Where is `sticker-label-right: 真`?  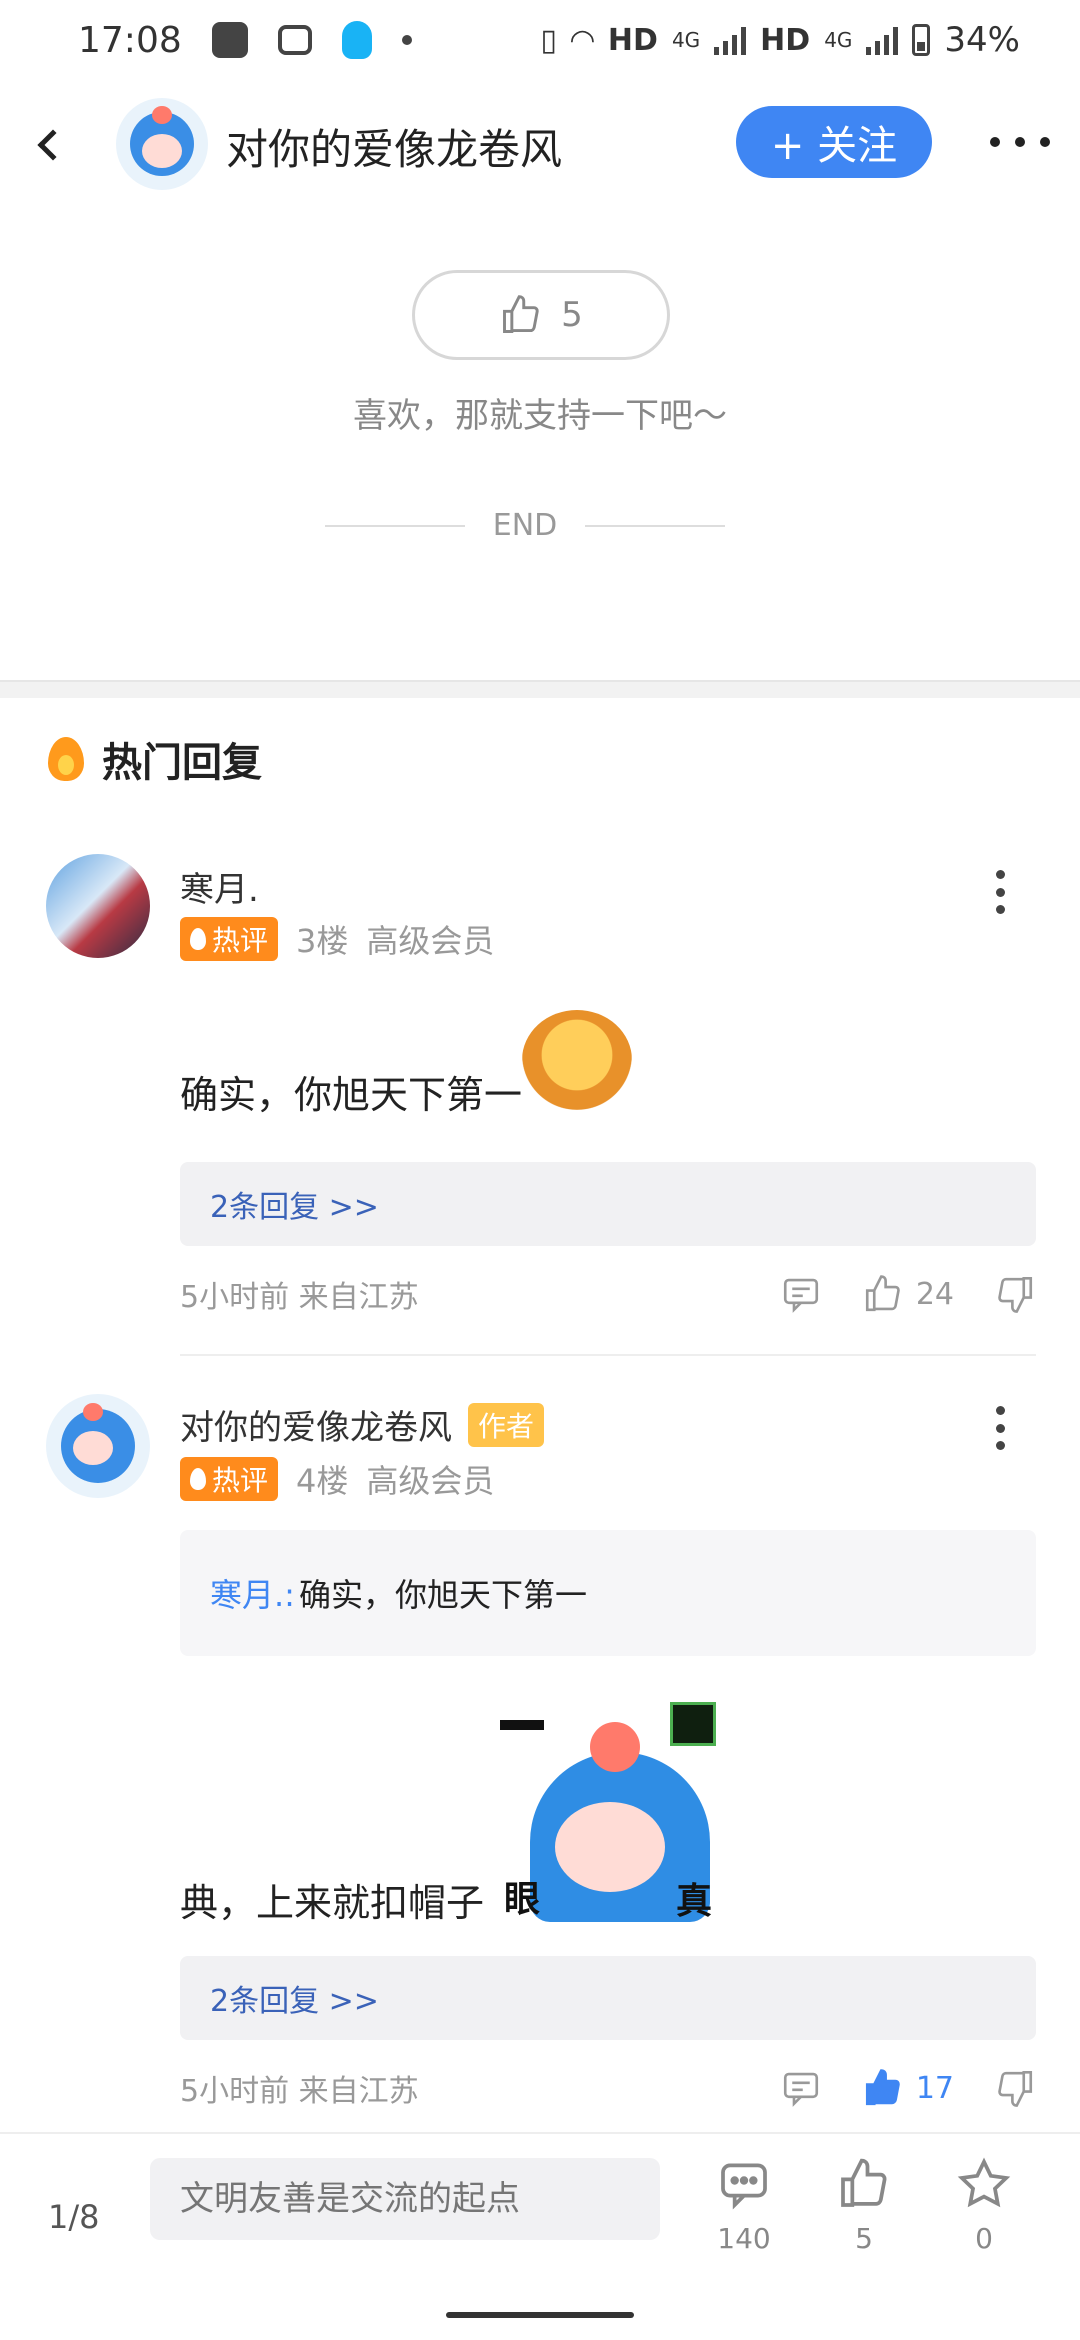 sticker-label-right: 真 is located at coordinates (694, 1901).